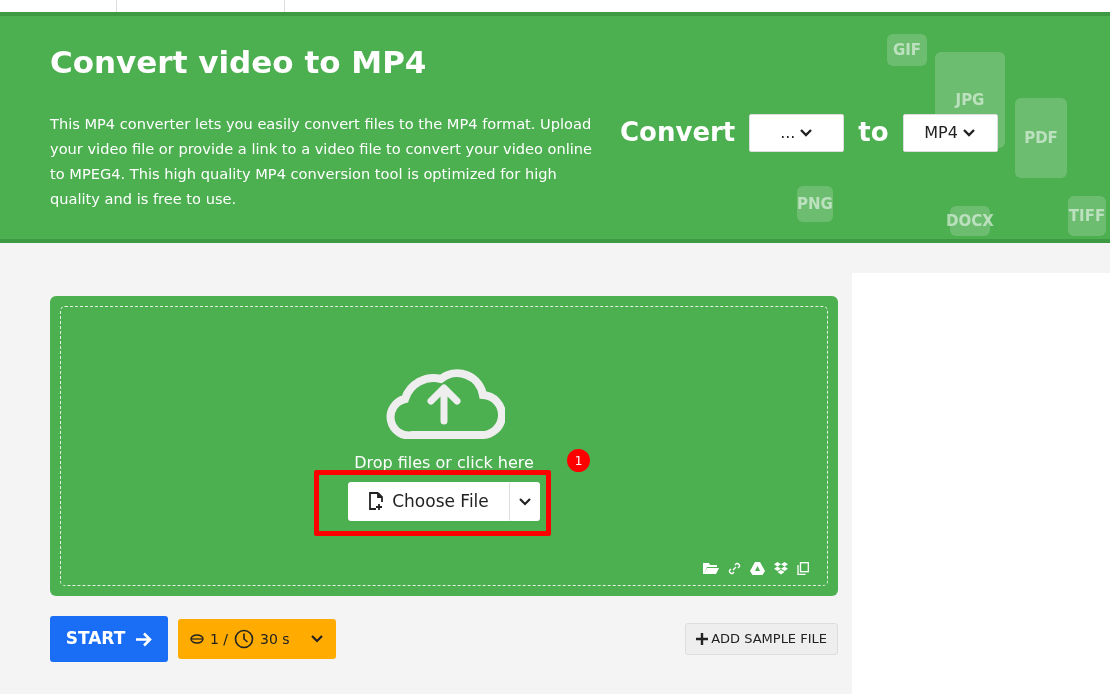  Describe the element at coordinates (803, 568) in the screenshot. I see `copy-icon` at that location.